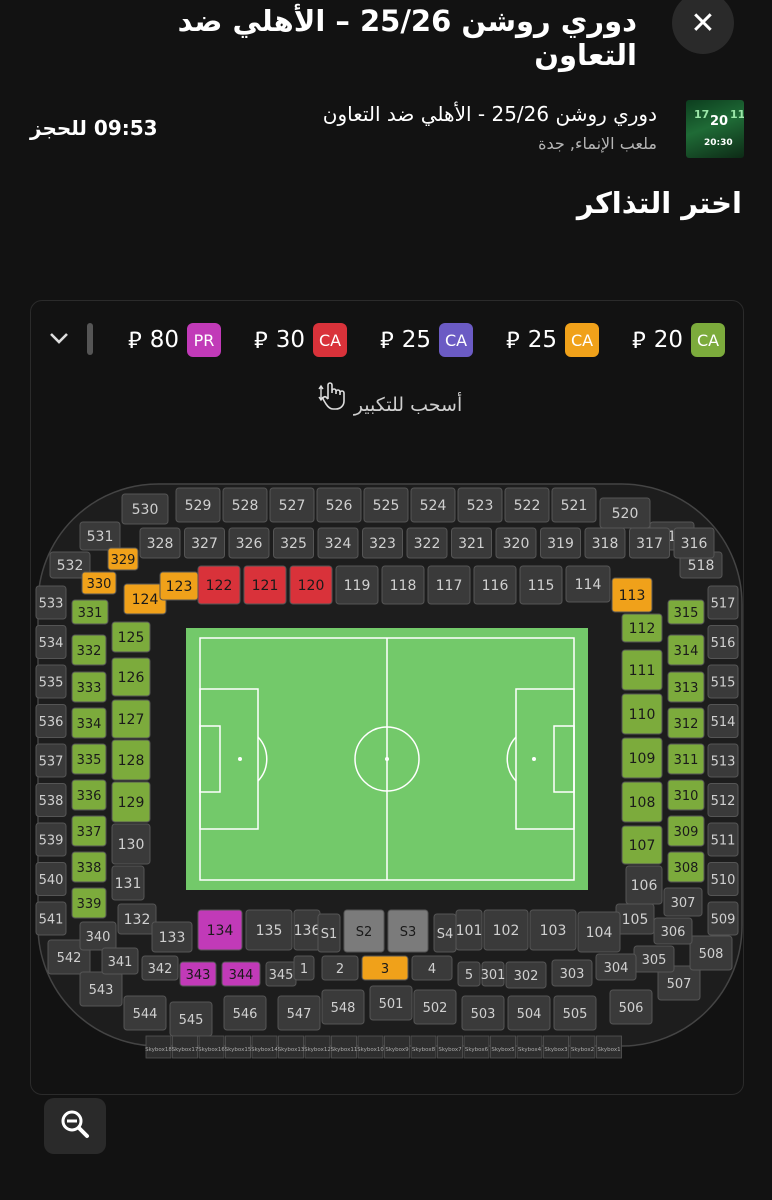  Describe the element at coordinates (433, 505) in the screenshot. I see `seat-section-524: 524` at that location.